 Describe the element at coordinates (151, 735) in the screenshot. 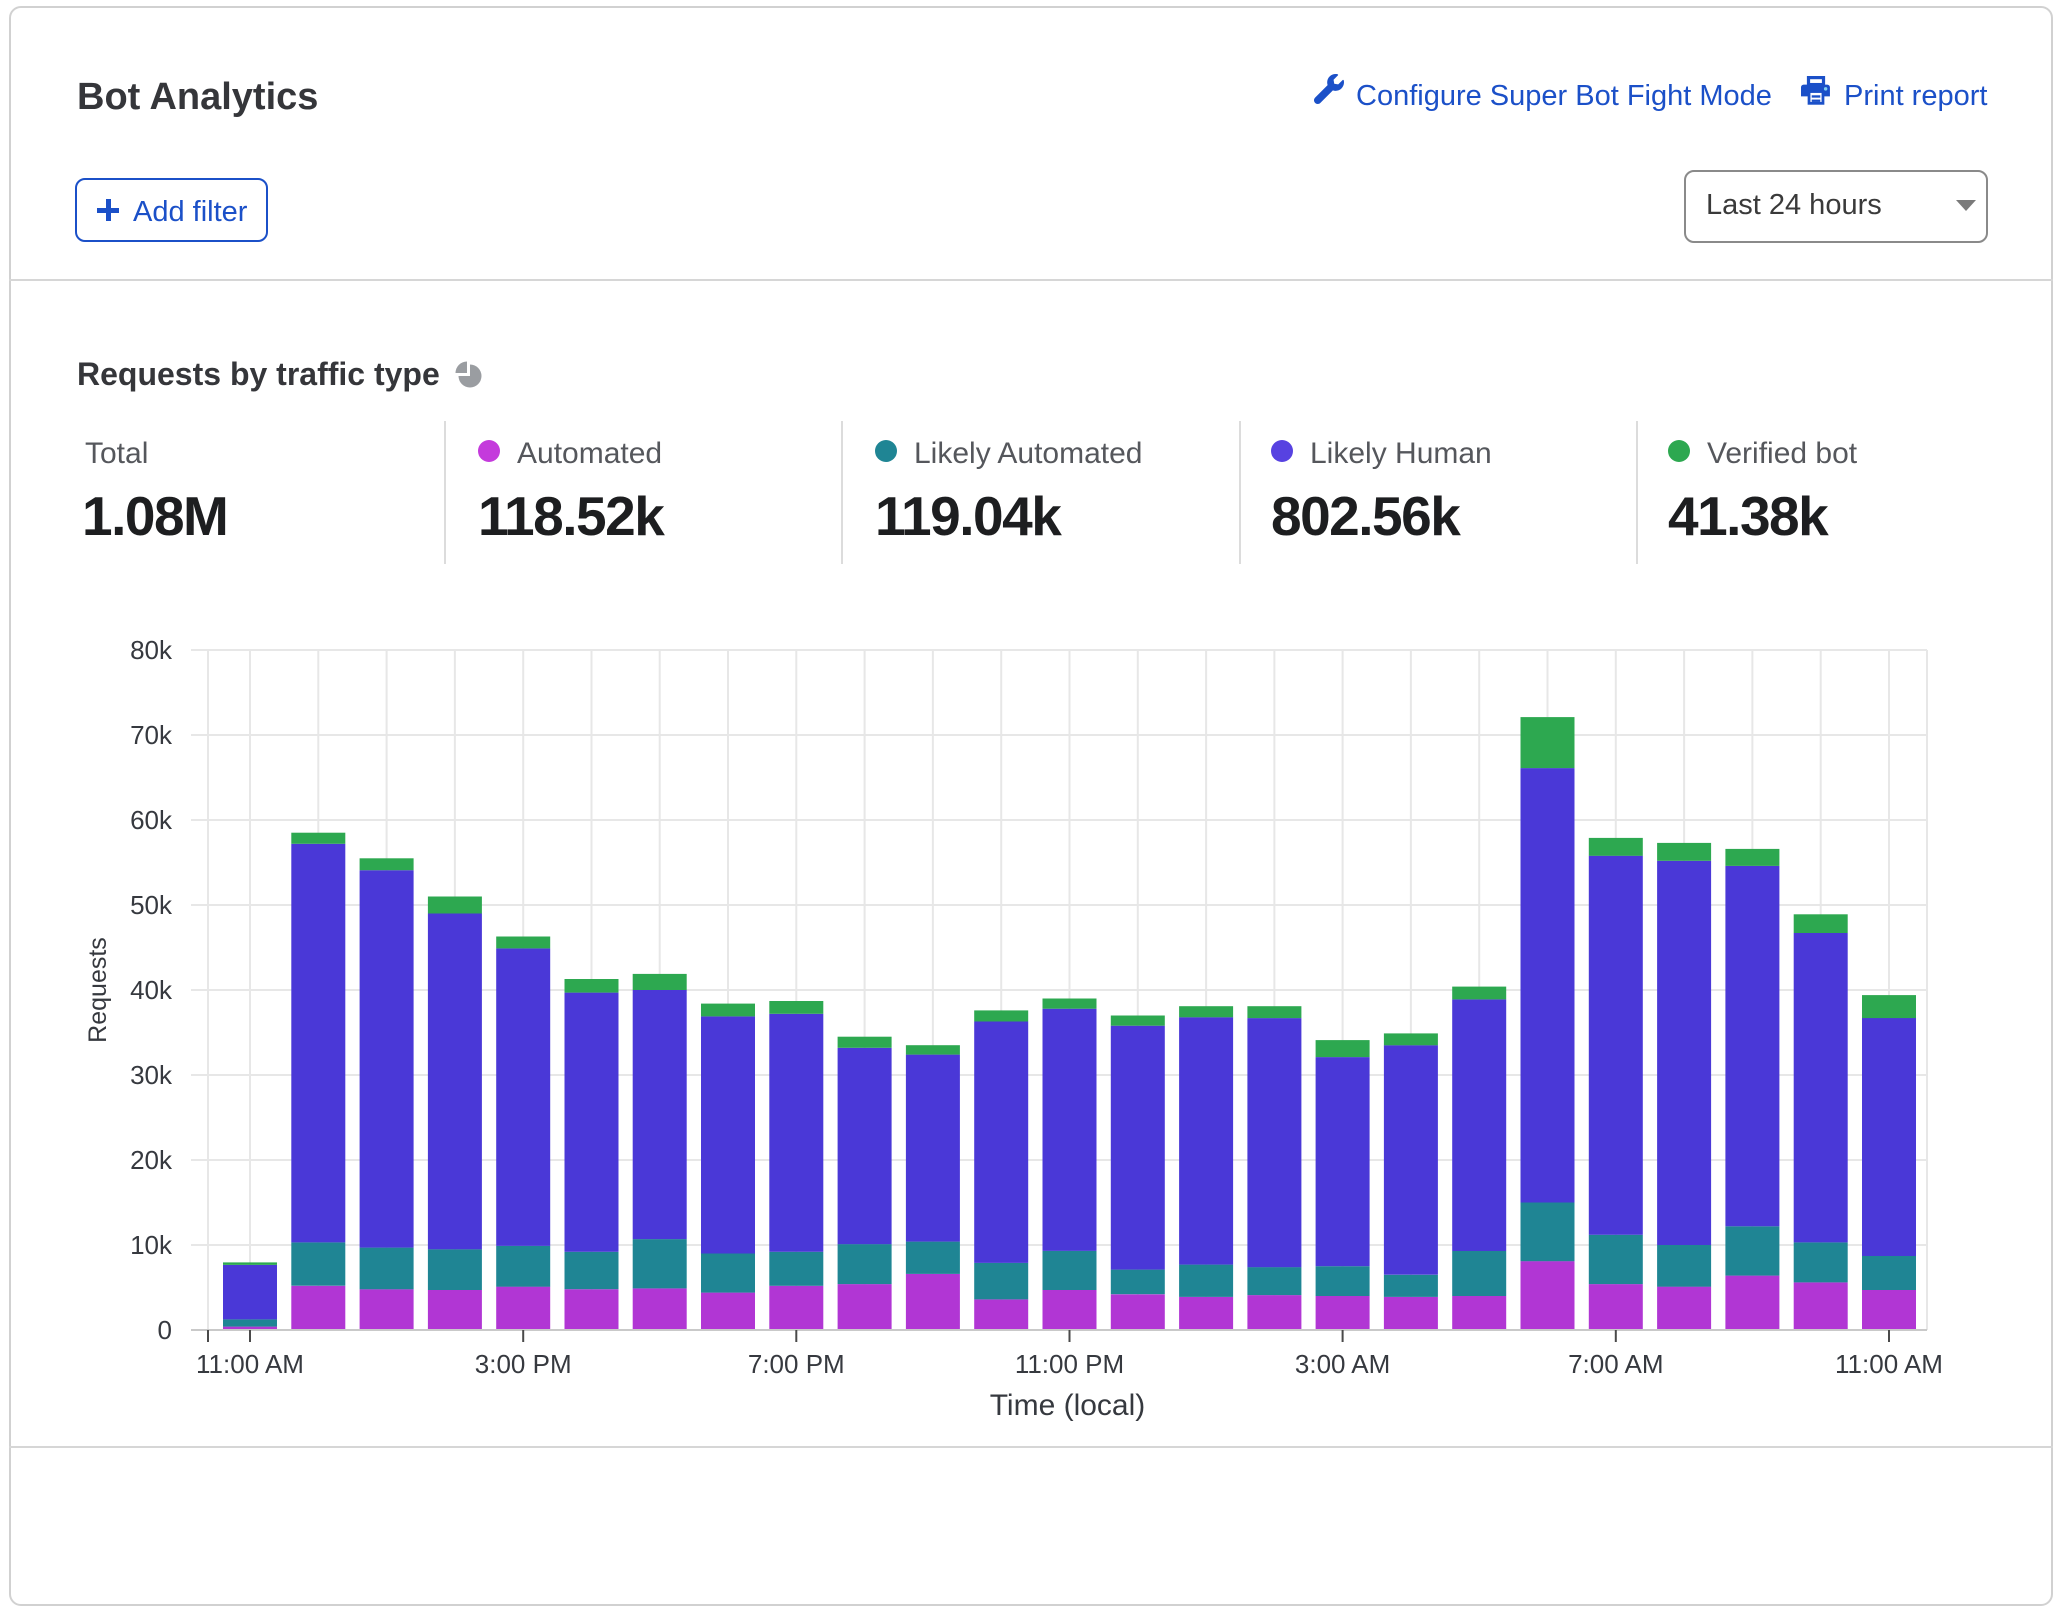

I see `svg-text: 70k` at that location.